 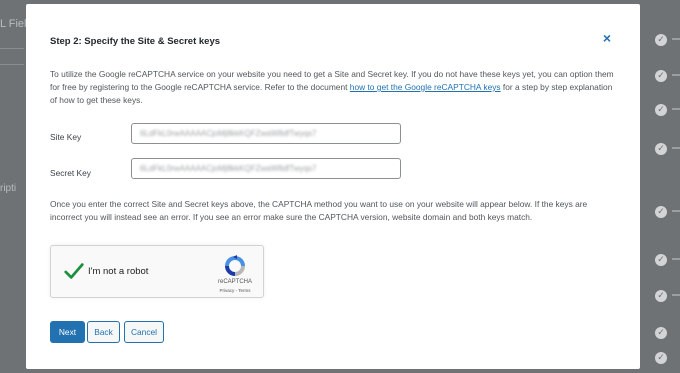 What do you see at coordinates (235, 265) in the screenshot?
I see `recaptcha-logo-icon` at bounding box center [235, 265].